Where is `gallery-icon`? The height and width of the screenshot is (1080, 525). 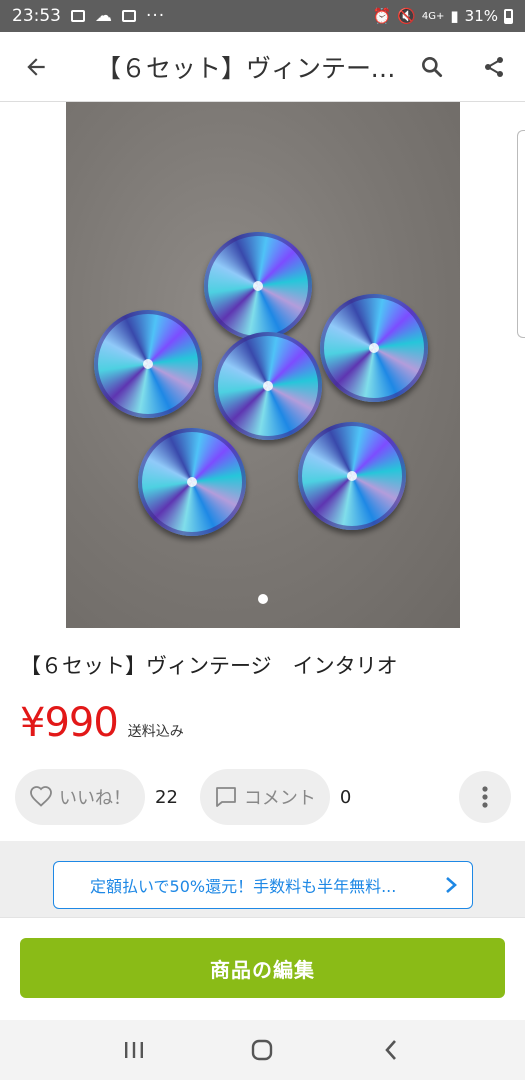 gallery-icon is located at coordinates (78, 16).